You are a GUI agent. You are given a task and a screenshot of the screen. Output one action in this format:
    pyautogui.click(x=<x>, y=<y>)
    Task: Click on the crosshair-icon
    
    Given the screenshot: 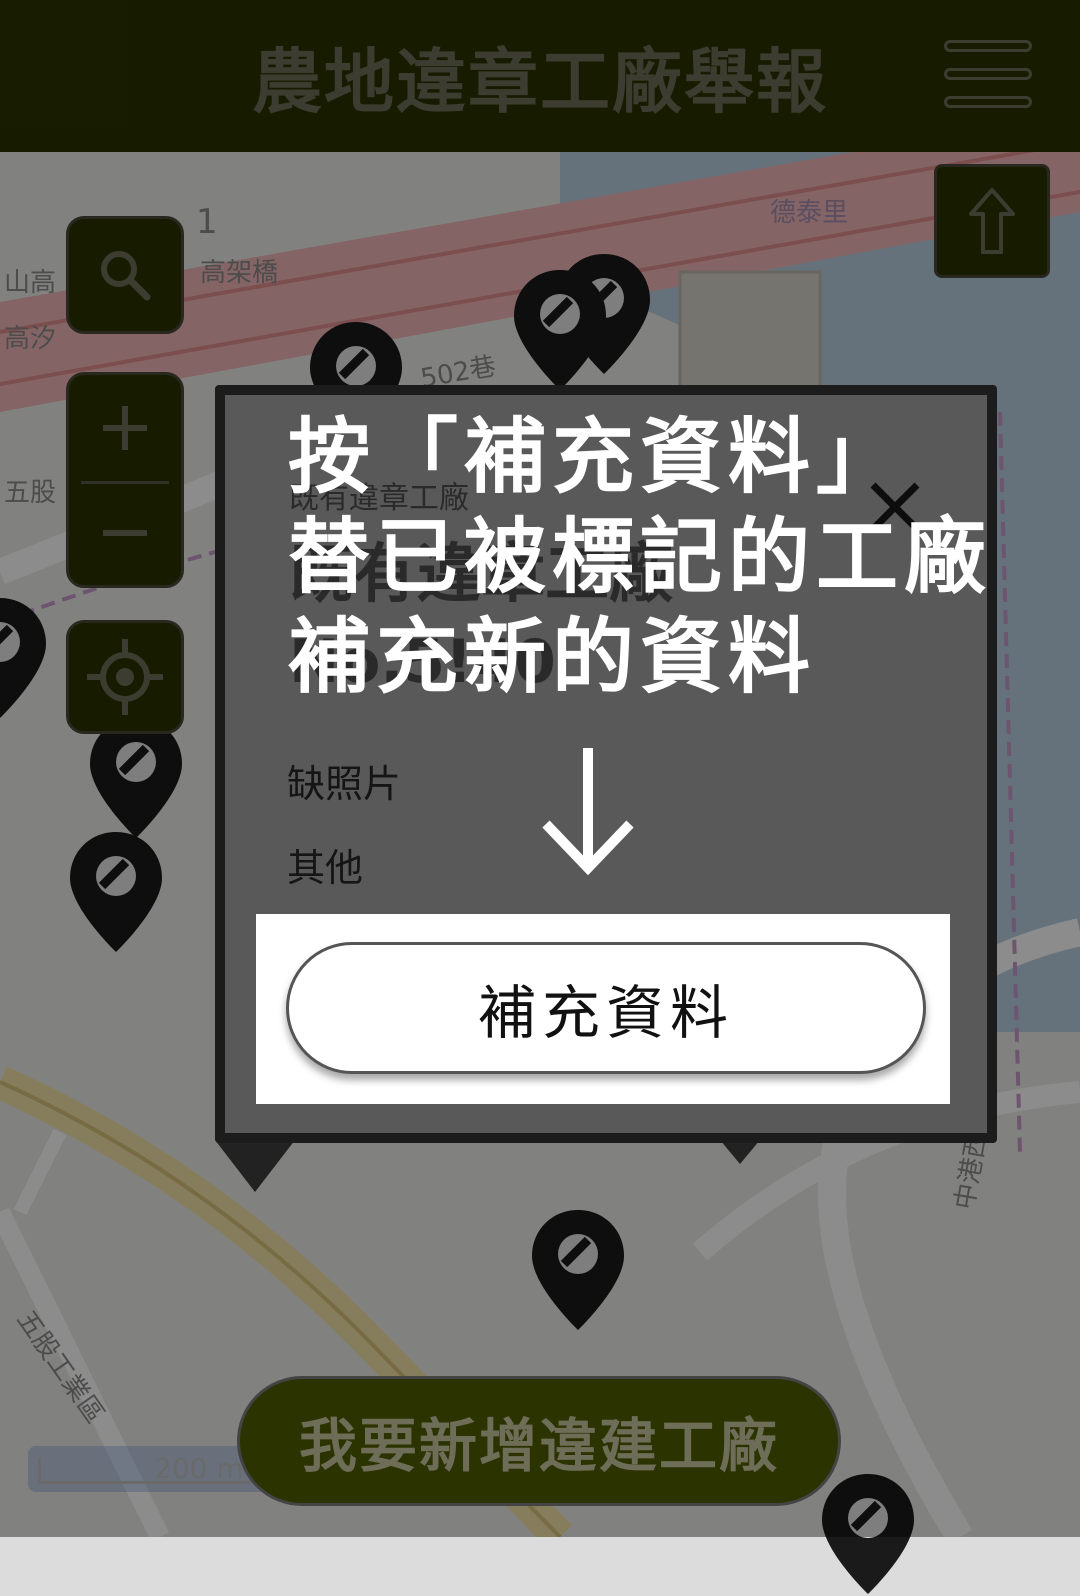 What is the action you would take?
    pyautogui.click(x=125, y=677)
    